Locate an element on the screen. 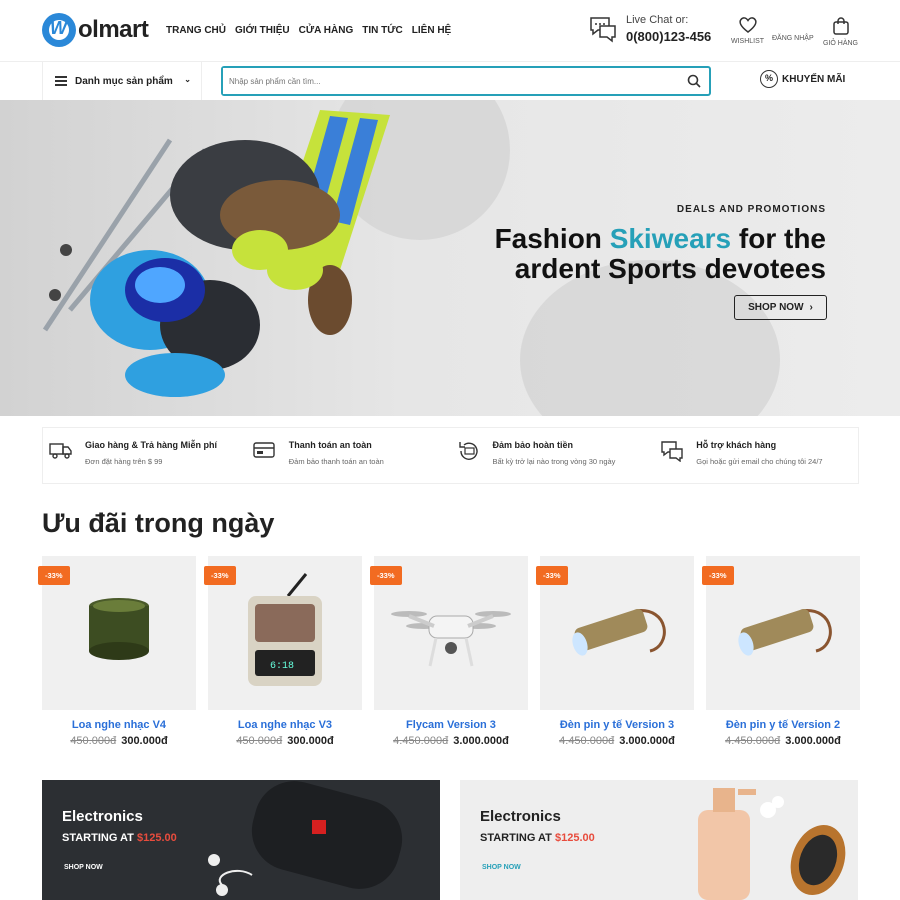 The image size is (900, 900). logo-mark: W is located at coordinates (59, 30).